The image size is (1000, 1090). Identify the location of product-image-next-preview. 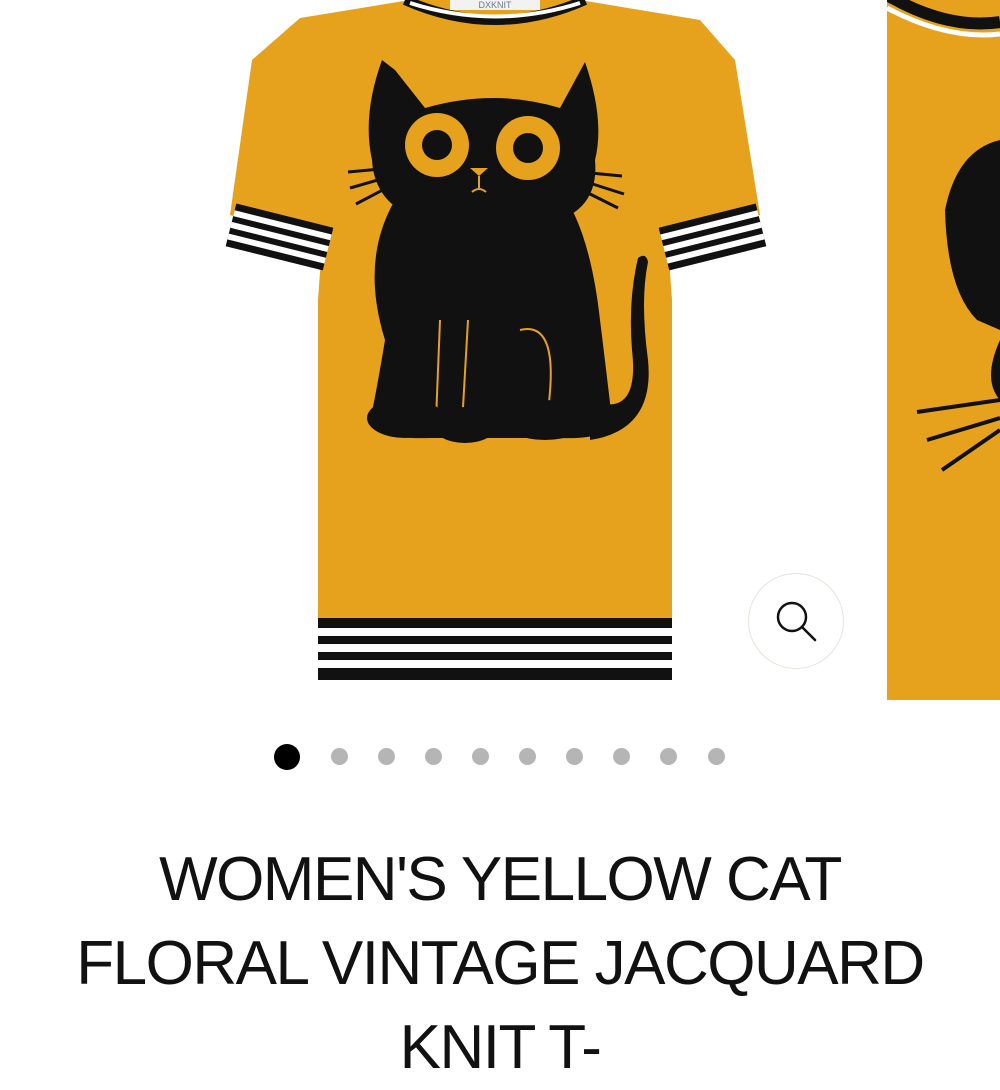
(943, 350).